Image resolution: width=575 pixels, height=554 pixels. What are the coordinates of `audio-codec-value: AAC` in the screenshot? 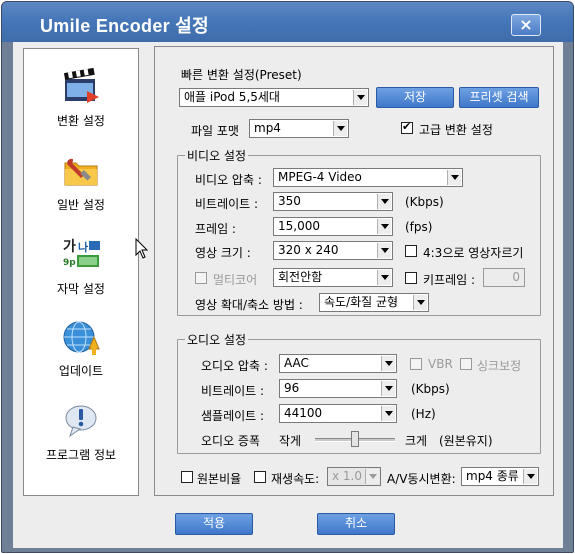 It's located at (296, 363).